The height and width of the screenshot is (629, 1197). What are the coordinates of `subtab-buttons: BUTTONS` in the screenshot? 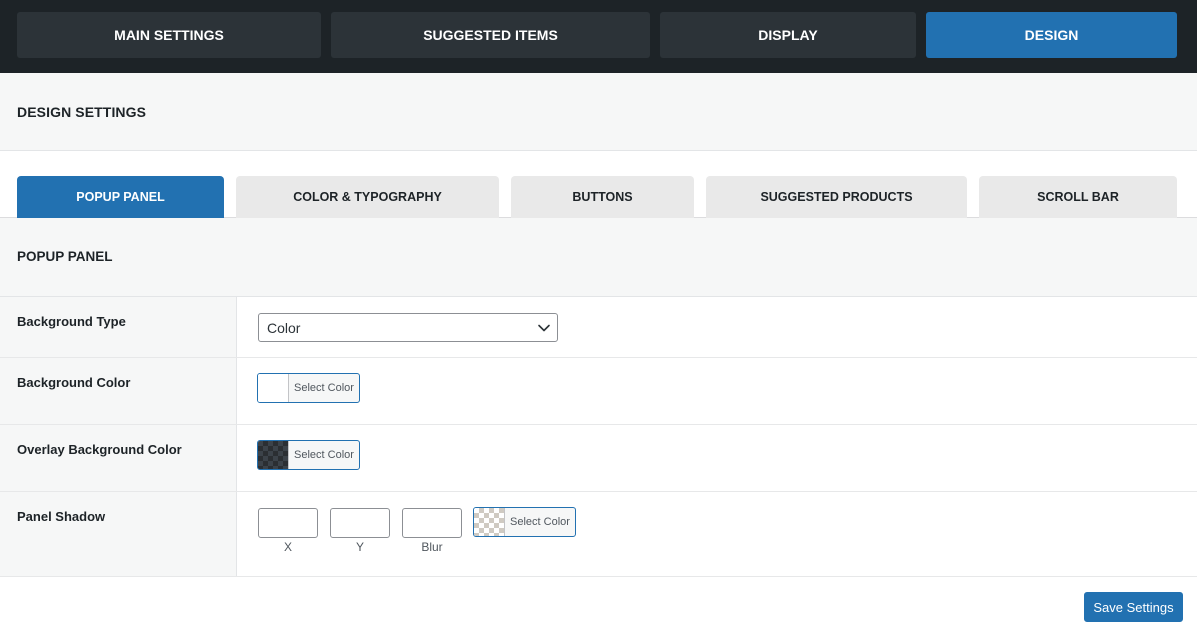 It's located at (602, 197).